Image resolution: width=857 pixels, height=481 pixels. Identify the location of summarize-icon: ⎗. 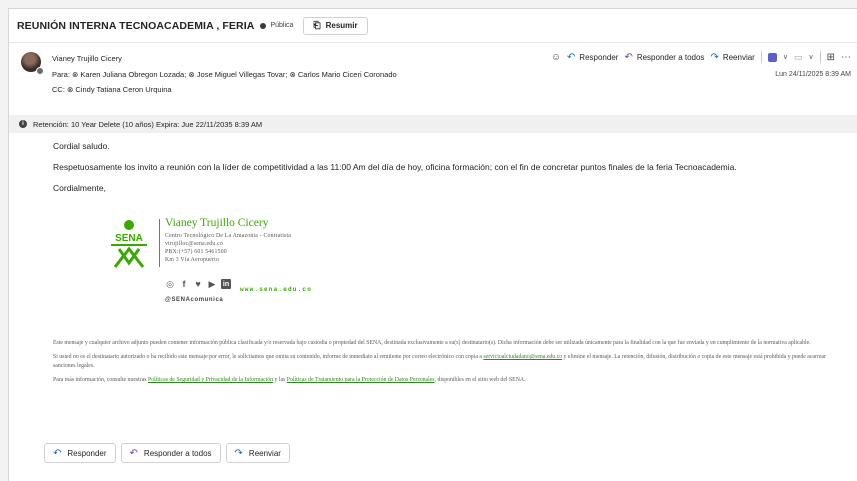
(317, 25).